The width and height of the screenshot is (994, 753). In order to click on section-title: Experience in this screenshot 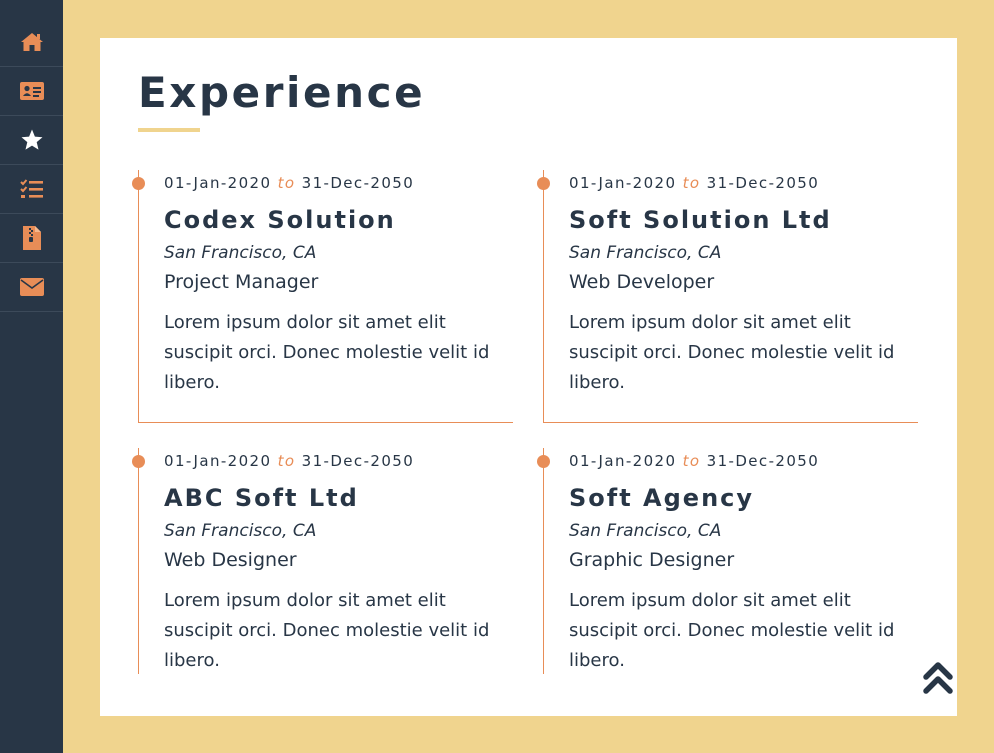, I will do `click(282, 92)`.